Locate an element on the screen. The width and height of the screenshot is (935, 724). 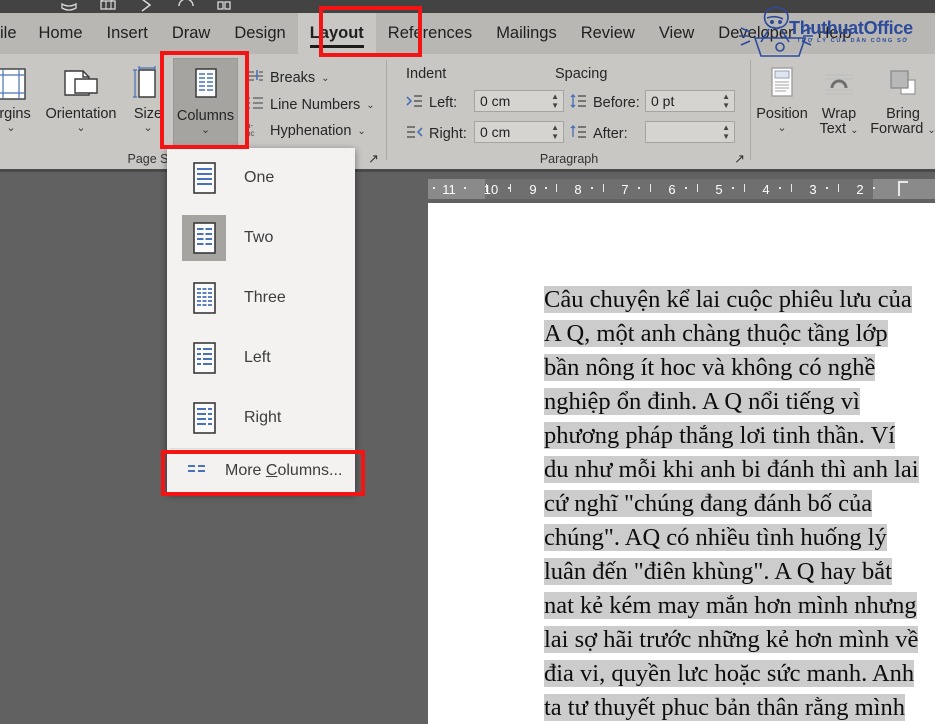
orientation-button: Orientation ⌄ is located at coordinates (81, 103).